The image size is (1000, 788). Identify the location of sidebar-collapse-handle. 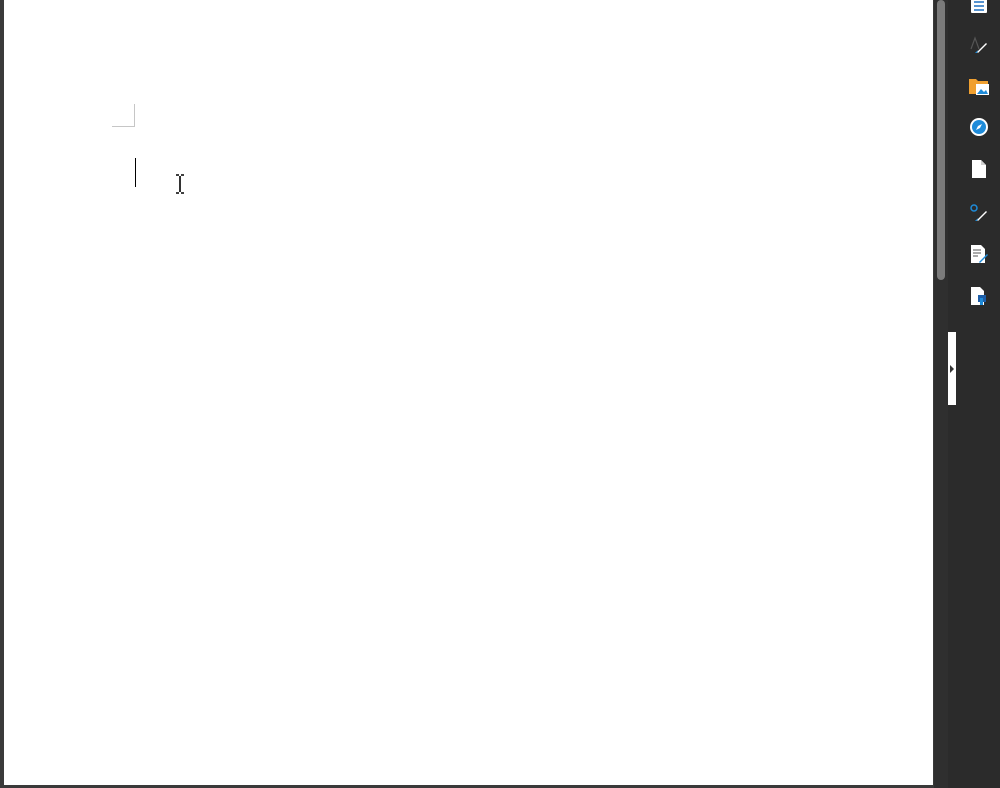
(952, 368).